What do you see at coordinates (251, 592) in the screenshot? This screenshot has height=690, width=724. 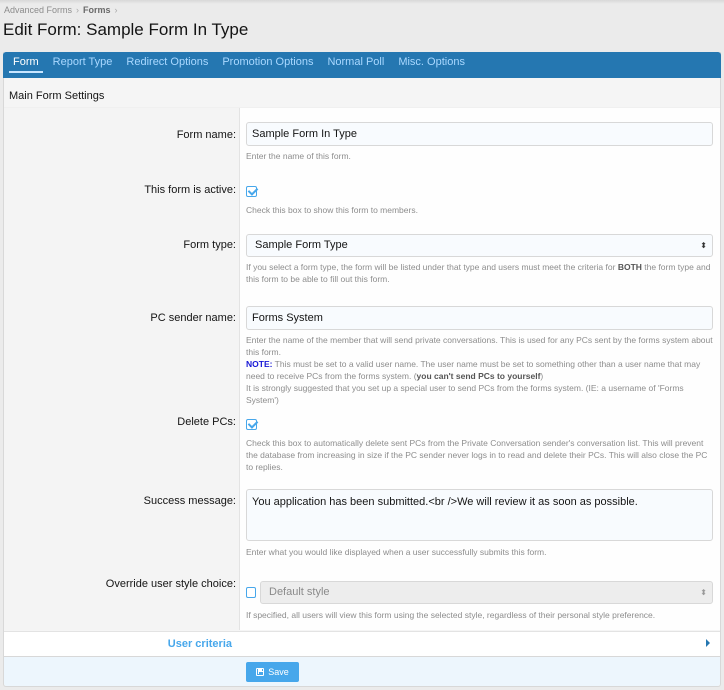 I see `override-style-checkbox` at bounding box center [251, 592].